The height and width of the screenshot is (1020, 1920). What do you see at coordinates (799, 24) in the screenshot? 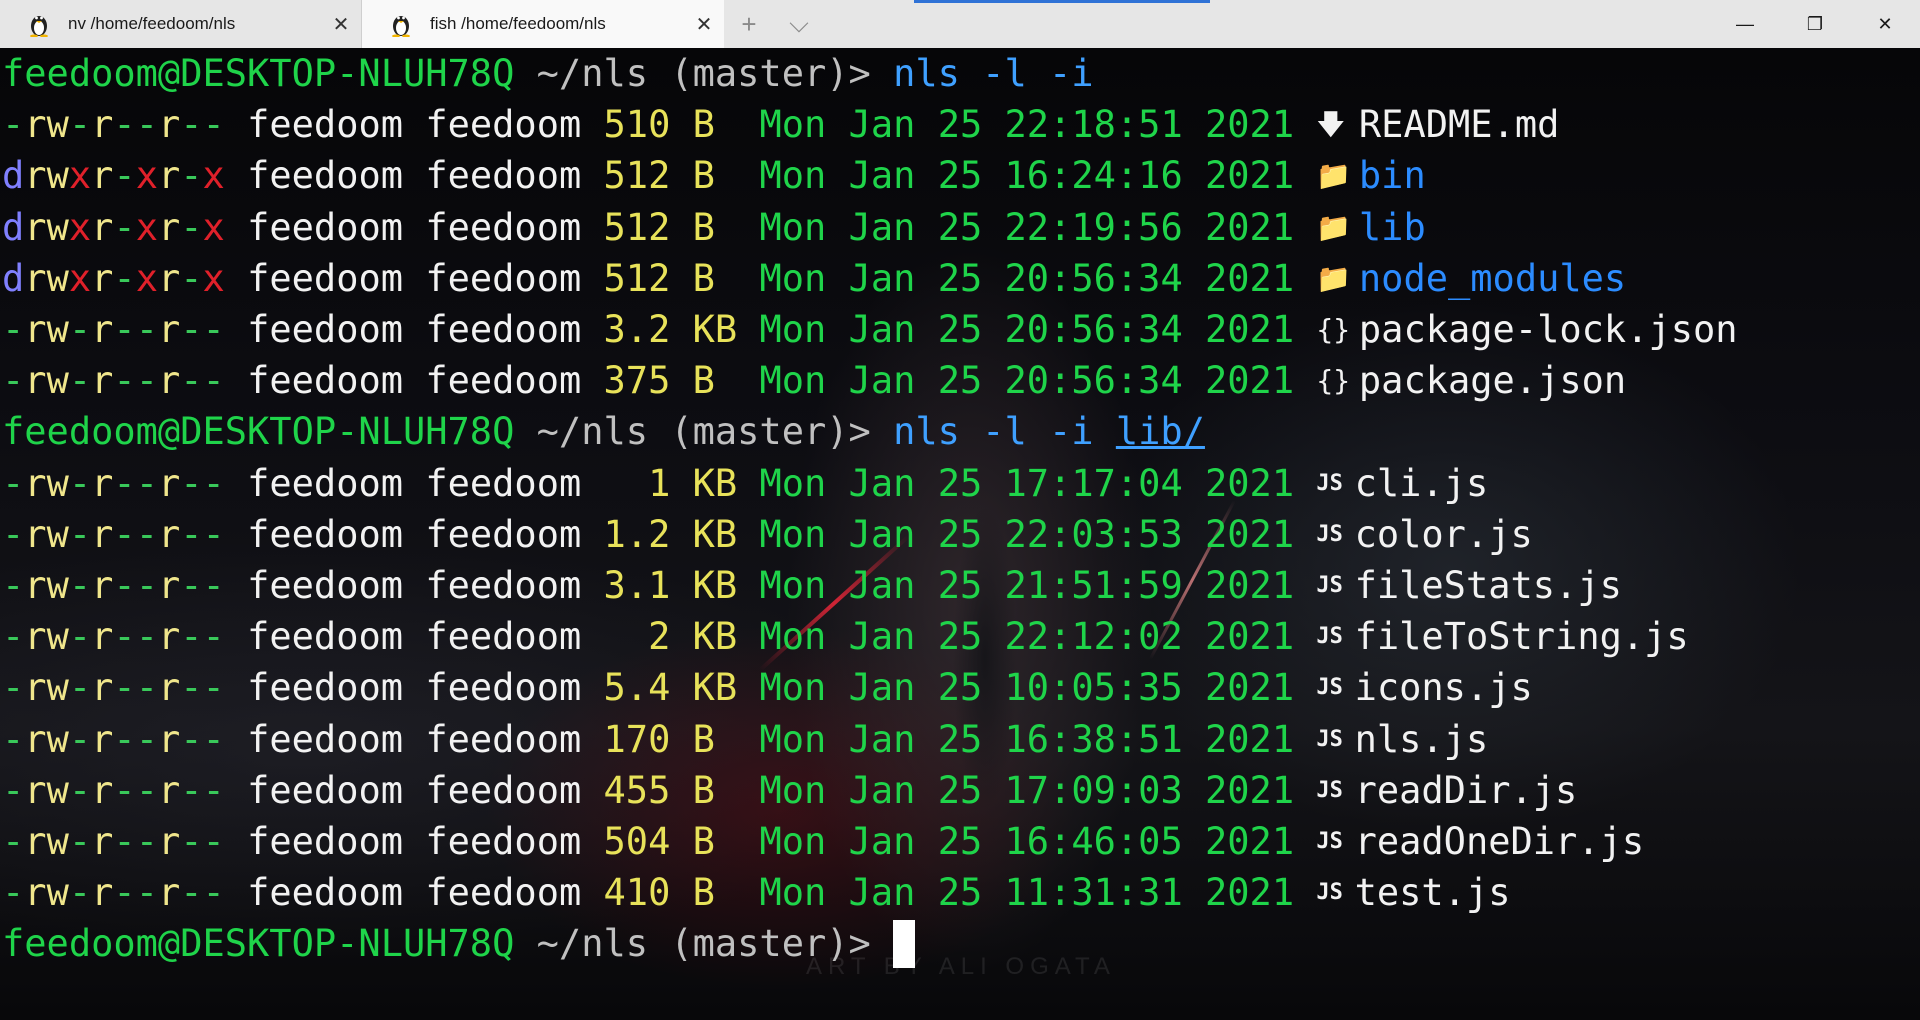
I see `chevron-down-icon: ⌵` at bounding box center [799, 24].